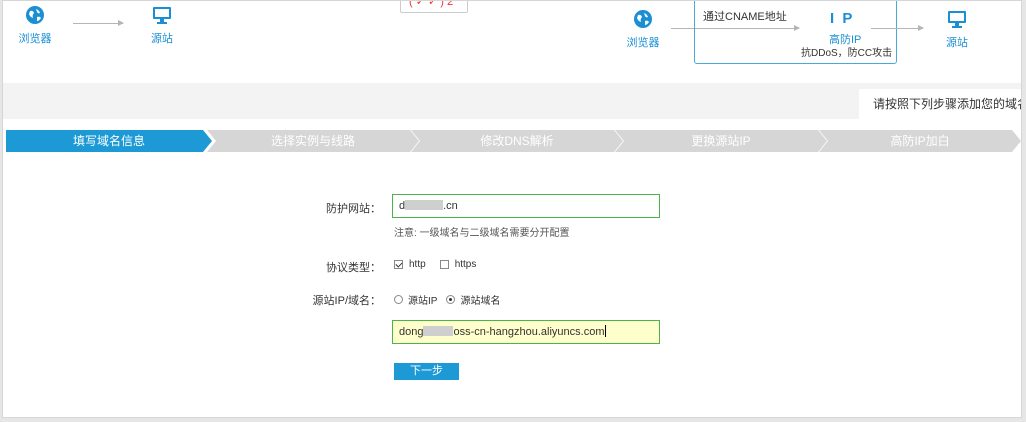 This screenshot has width=1026, height=422. Describe the element at coordinates (847, 53) in the screenshot. I see `ip-desc: 抗DDoS，防CC攻击` at that location.